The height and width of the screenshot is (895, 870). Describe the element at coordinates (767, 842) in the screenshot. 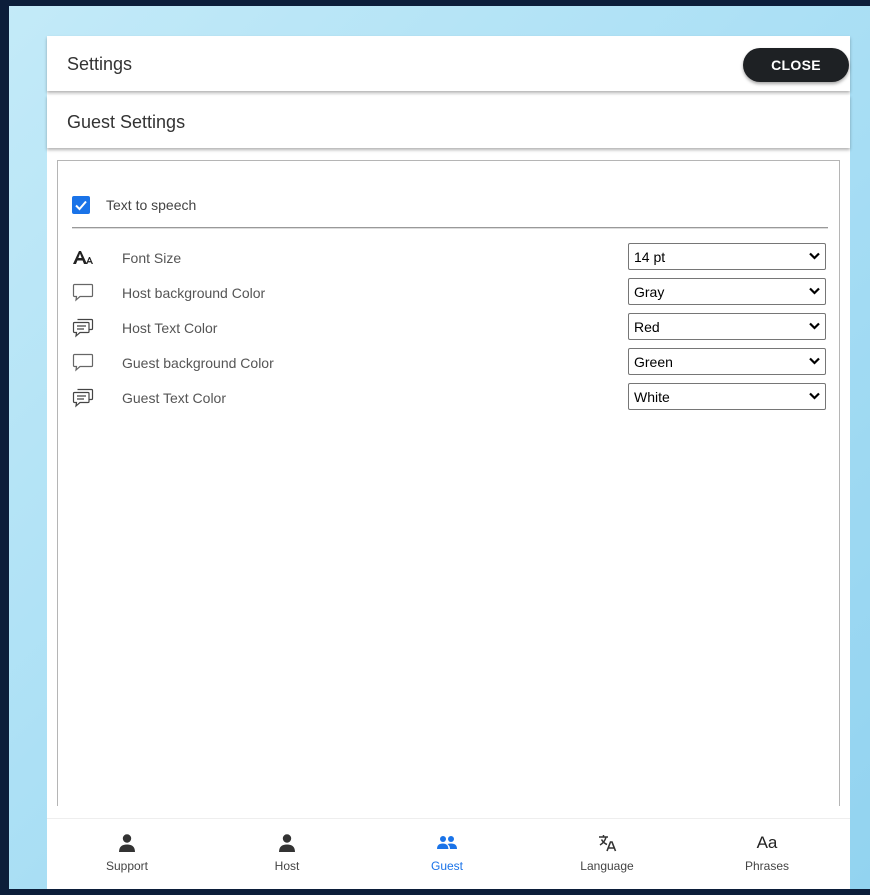

I see `text-aa-icon: Aa` at that location.